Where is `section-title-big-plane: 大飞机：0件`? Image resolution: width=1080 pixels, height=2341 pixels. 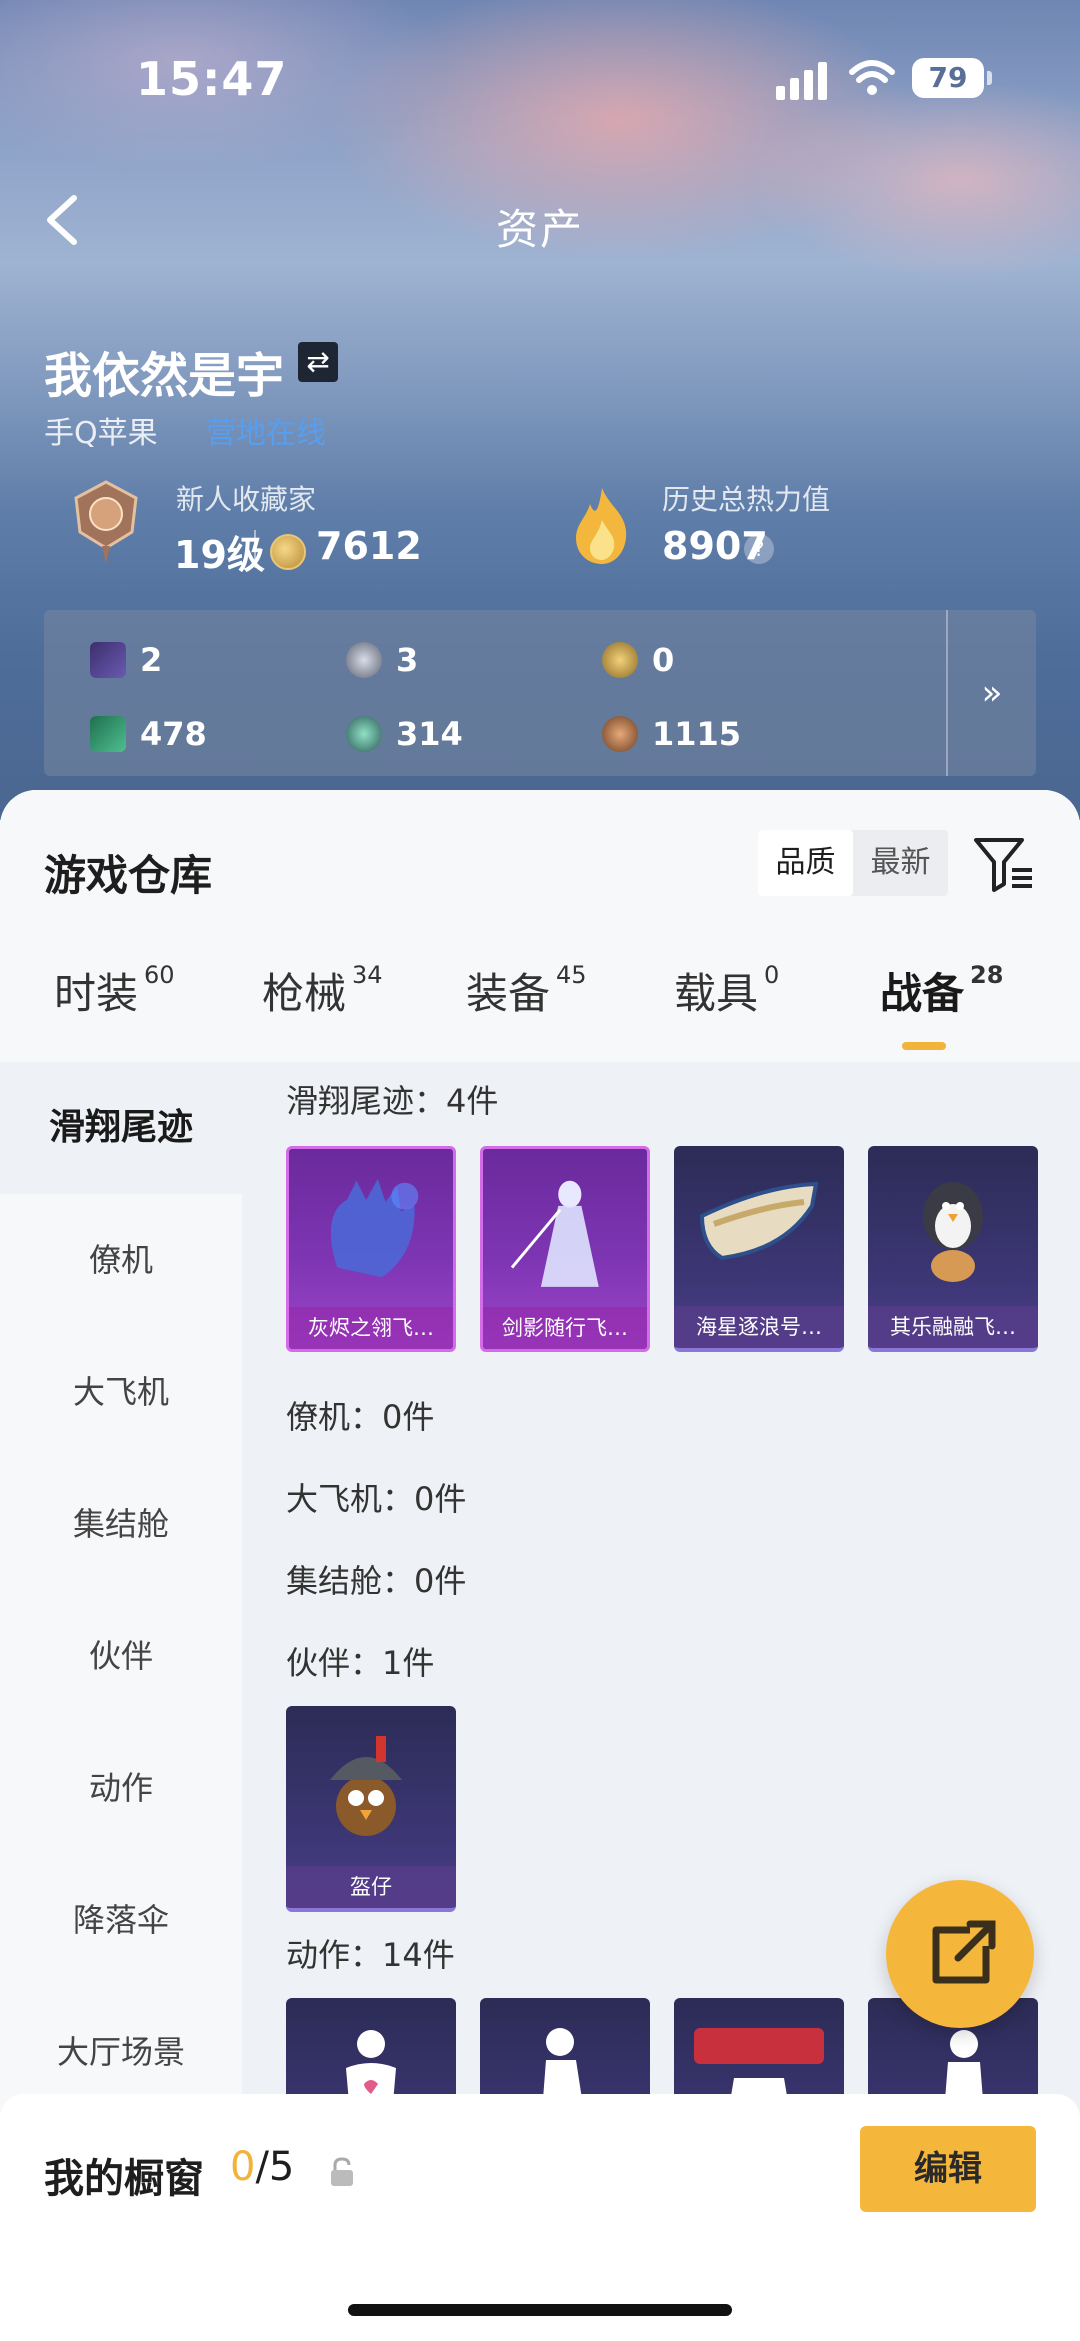 section-title-big-plane: 大飞机：0件 is located at coordinates (376, 1499).